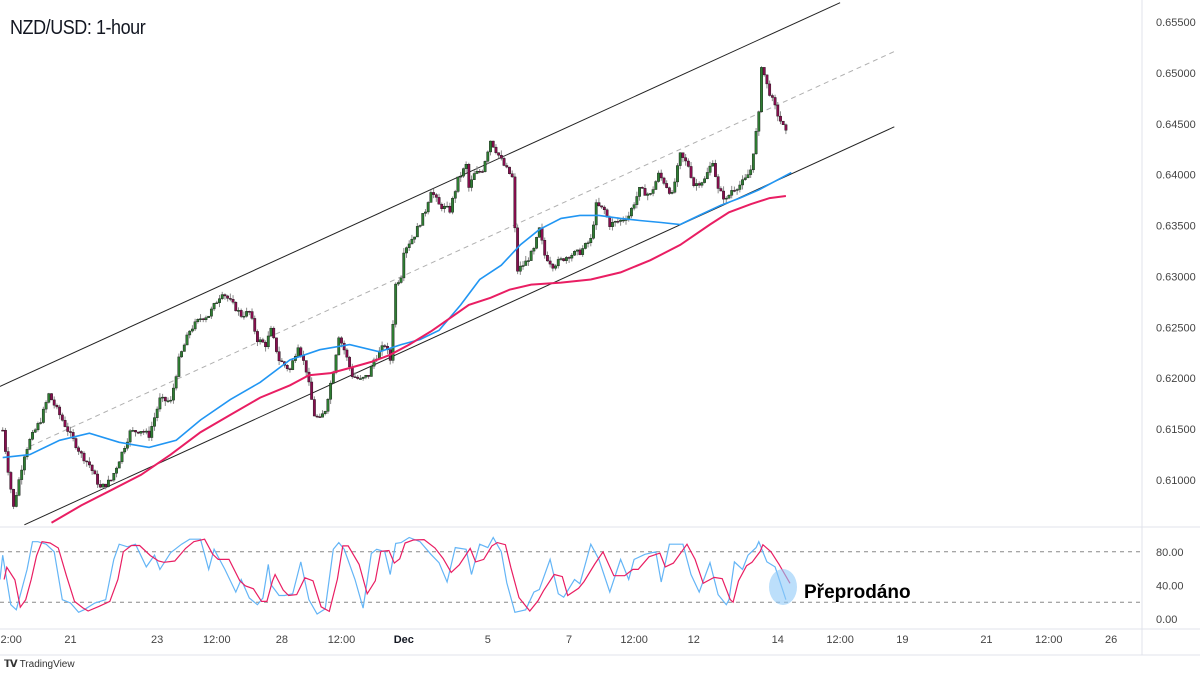 The width and height of the screenshot is (1200, 675). I want to click on stoch-tick-label: 80.00, so click(1170, 553).